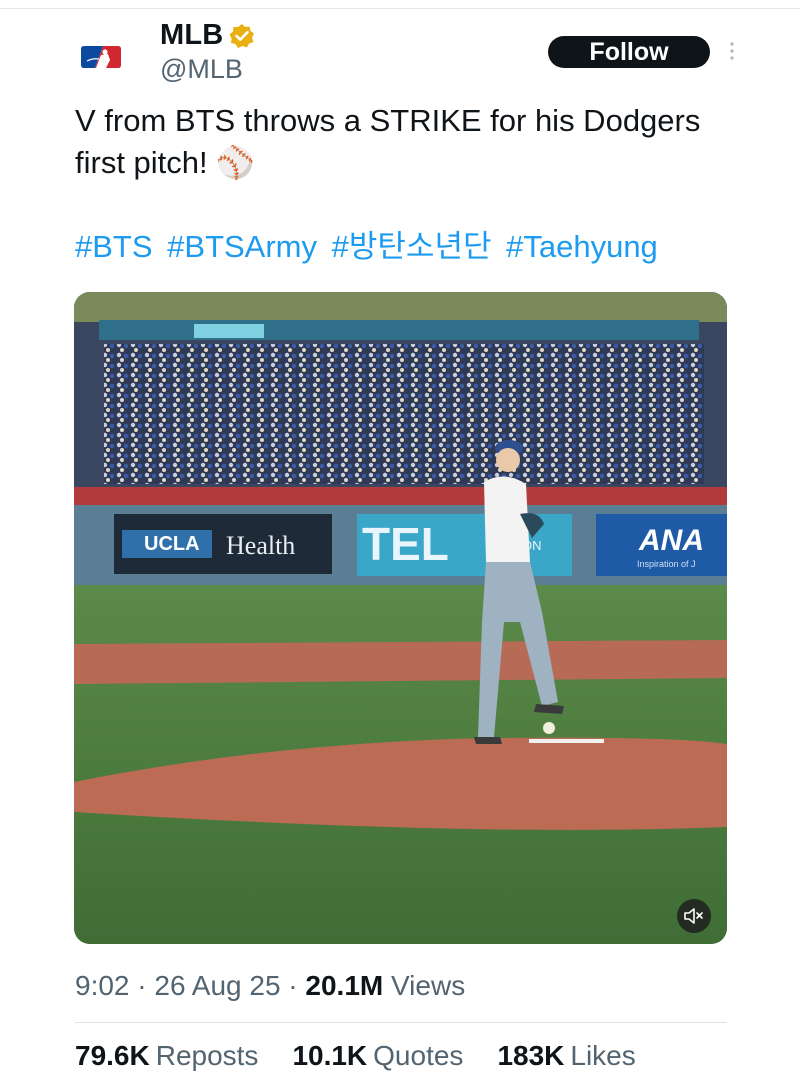 The image size is (800, 1089). I want to click on sign-inspiration: Inspiration of J, so click(666, 564).